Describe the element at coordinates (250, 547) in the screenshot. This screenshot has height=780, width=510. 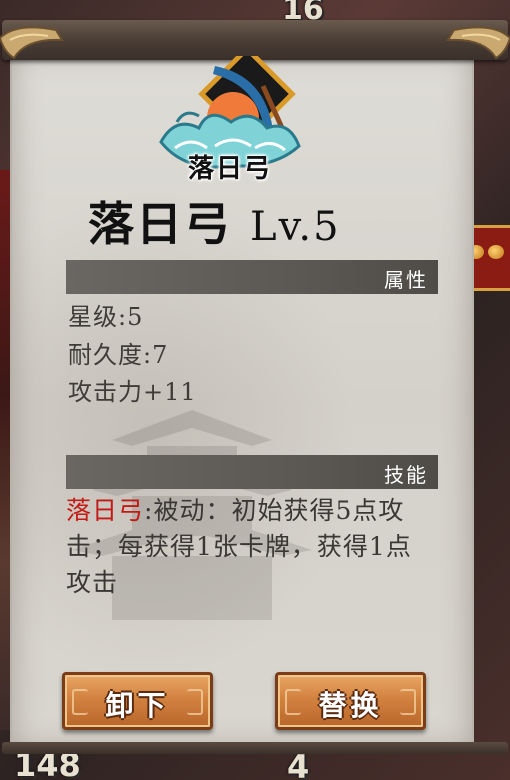
I see `skill-description-block: 落日弓:被动：初始获得5点攻击；每获得1张卡牌，获得1点攻击` at that location.